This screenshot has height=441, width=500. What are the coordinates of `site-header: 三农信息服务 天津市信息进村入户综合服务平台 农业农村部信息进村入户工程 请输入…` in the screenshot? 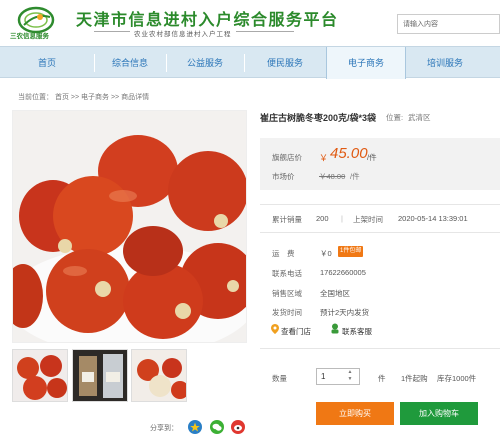 It's located at (250, 23).